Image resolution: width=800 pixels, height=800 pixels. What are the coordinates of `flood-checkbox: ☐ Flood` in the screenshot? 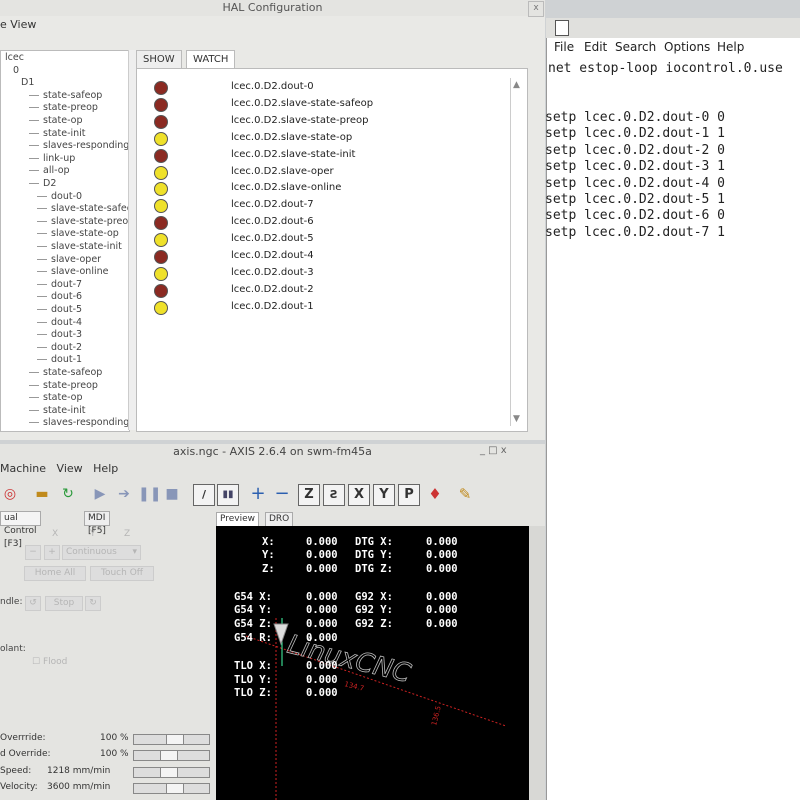 It's located at (49, 662).